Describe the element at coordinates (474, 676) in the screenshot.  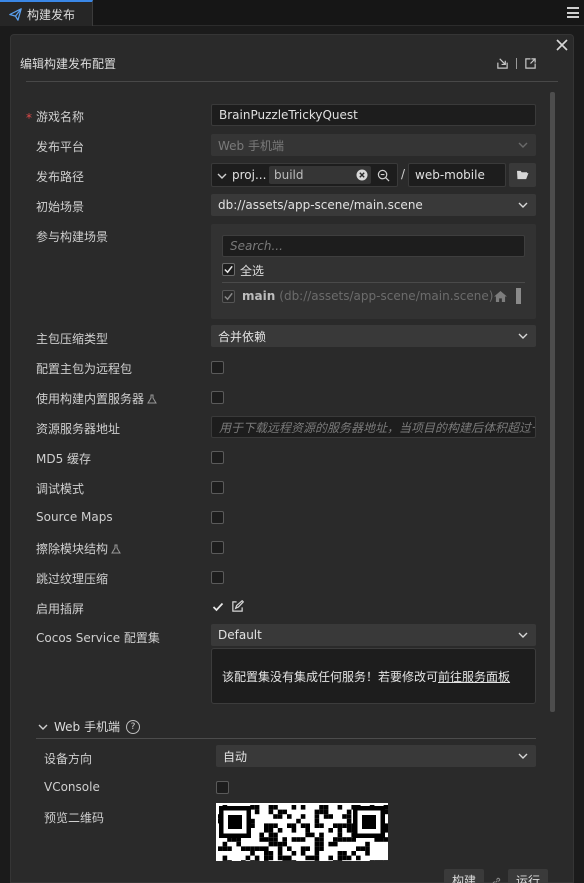
I see `service-panel-link: 前往服务面板` at that location.